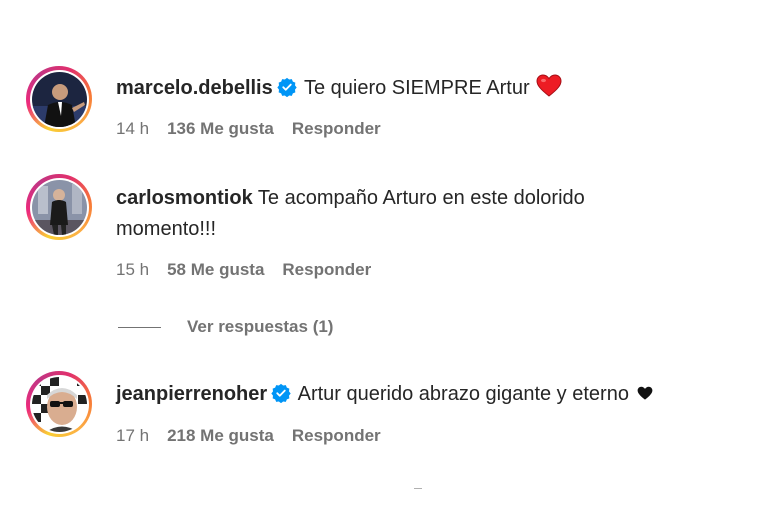 Image resolution: width=767 pixels, height=528 pixels. What do you see at coordinates (191, 394) in the screenshot?
I see `username: jeanpierrenoher` at bounding box center [191, 394].